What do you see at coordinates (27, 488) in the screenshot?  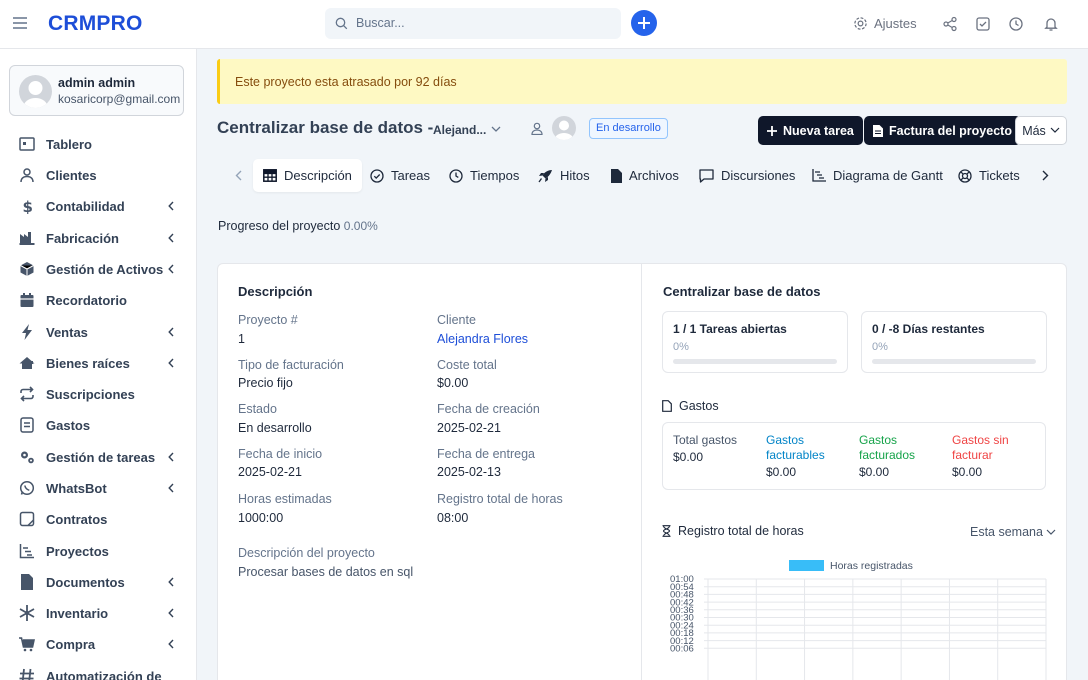 I see `whatsapp-icon` at bounding box center [27, 488].